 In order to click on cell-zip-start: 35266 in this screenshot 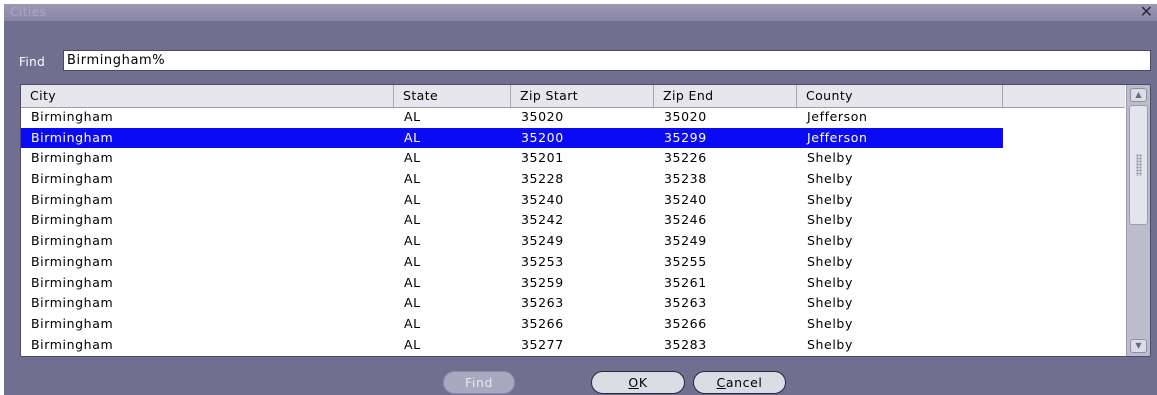, I will do `click(542, 323)`.